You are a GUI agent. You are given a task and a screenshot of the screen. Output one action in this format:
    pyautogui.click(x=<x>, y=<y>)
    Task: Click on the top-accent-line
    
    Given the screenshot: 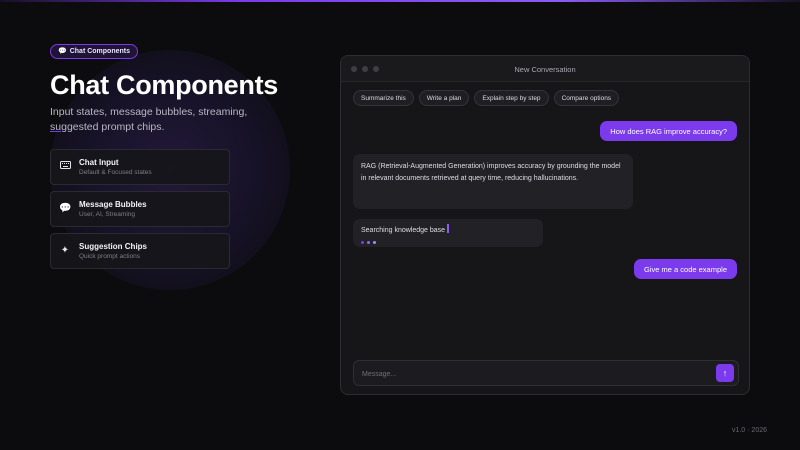 What is the action you would take?
    pyautogui.click(x=400, y=1)
    